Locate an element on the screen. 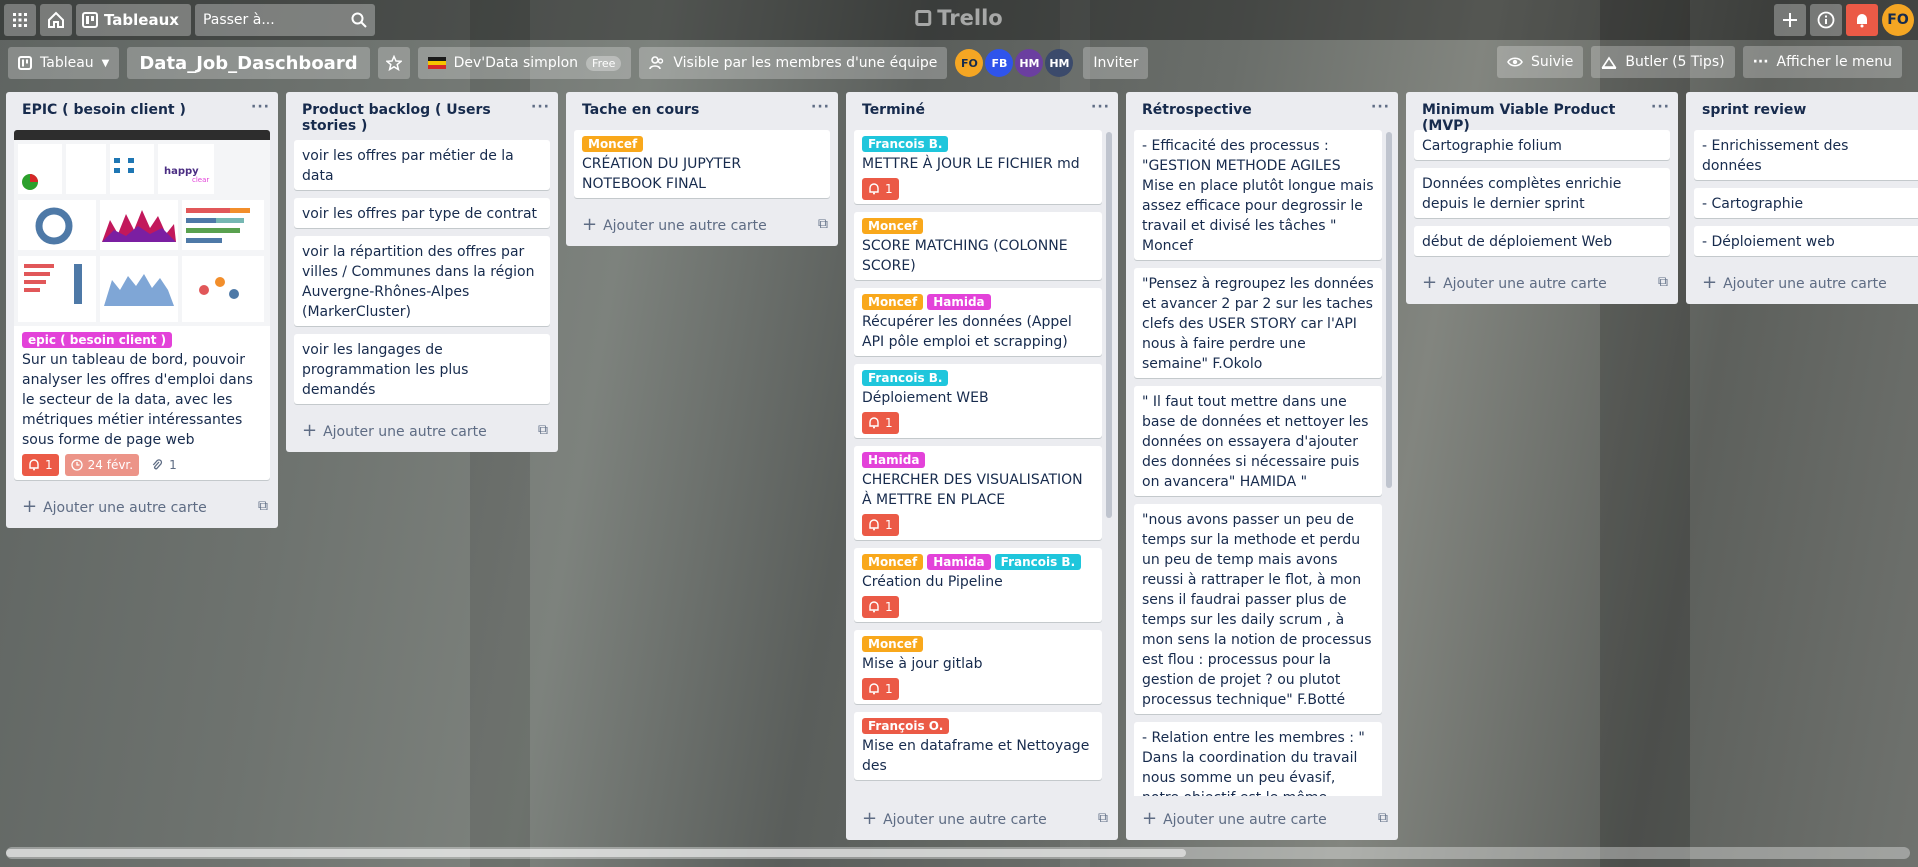  card: Cartographie folium is located at coordinates (1542, 145).